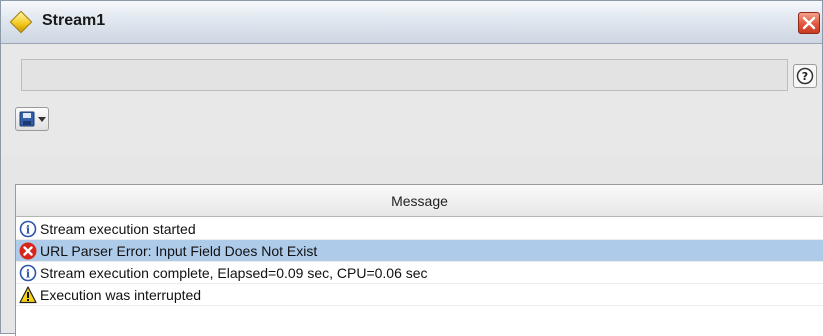 This screenshot has height=336, width=823. I want to click on error-icon, so click(28, 251).